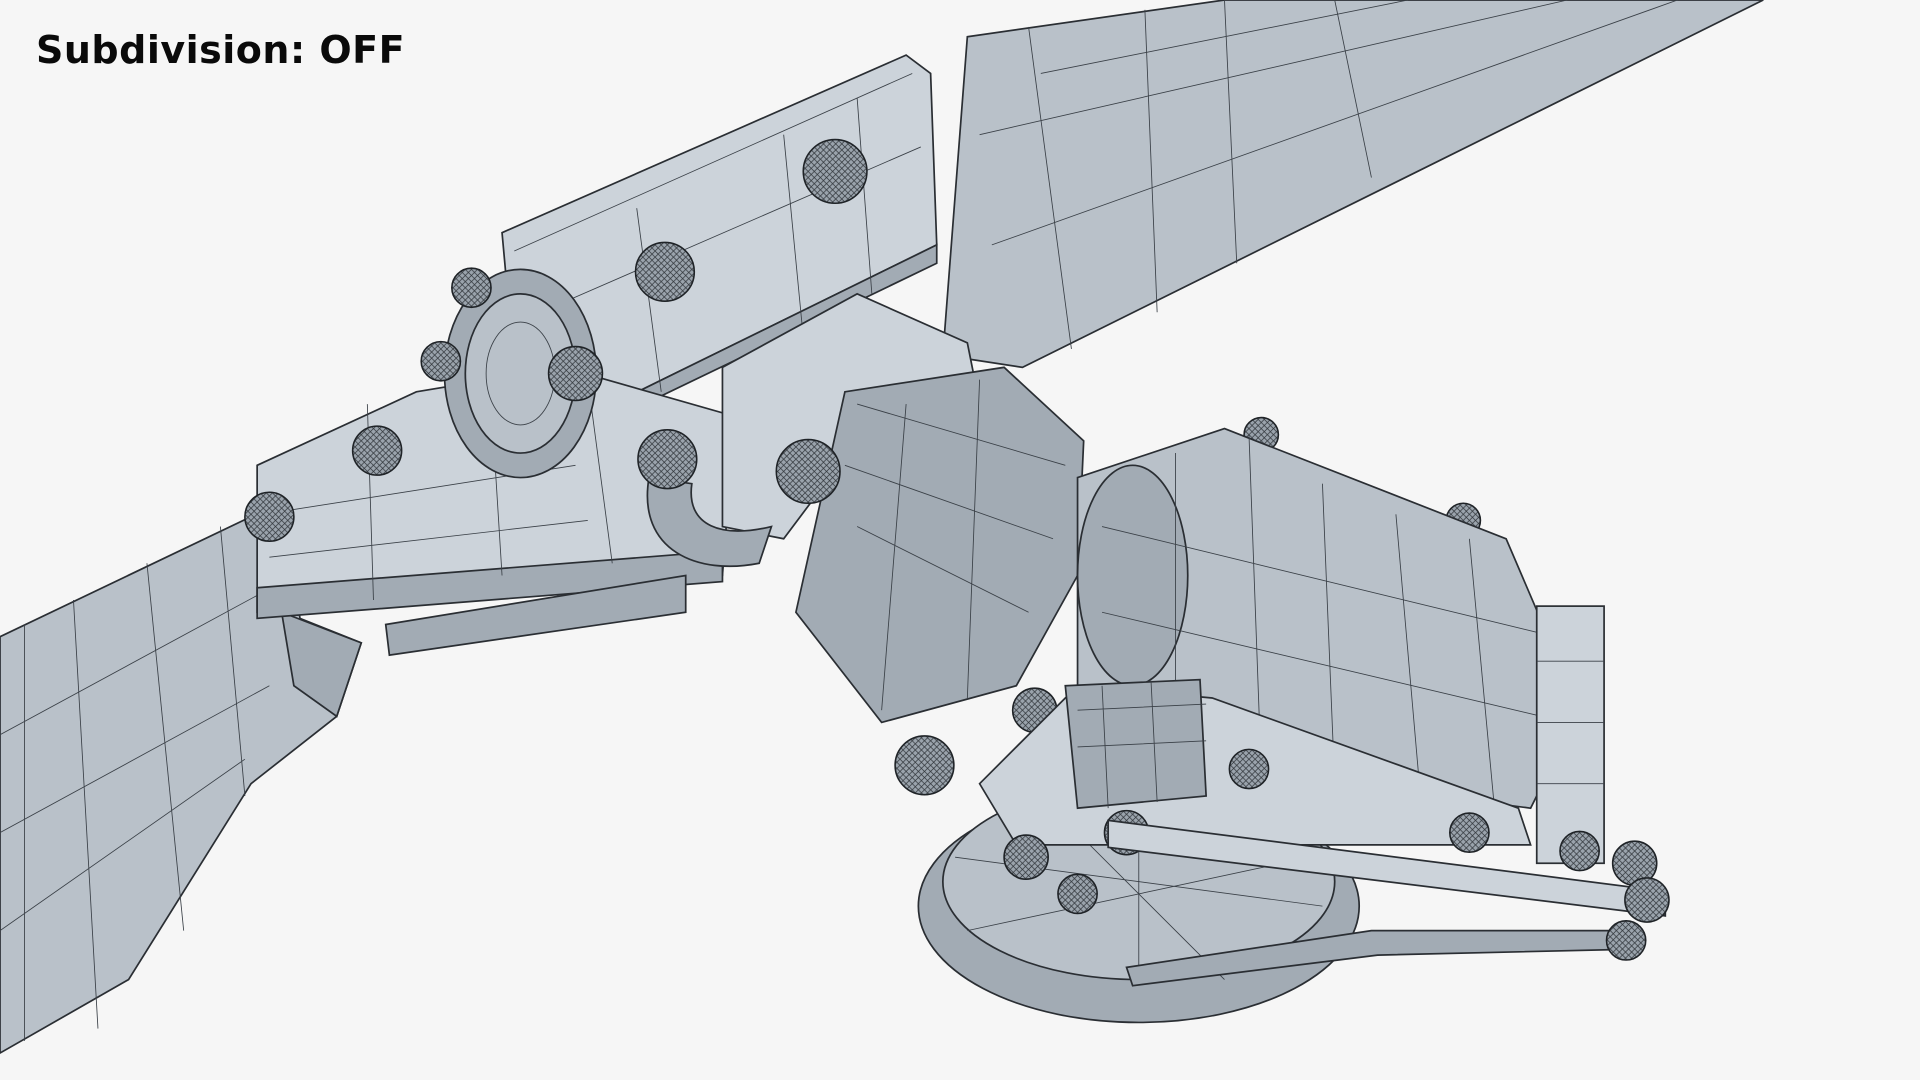  Describe the element at coordinates (221, 50) in the screenshot. I see `subdivision-status-label: Subdivision: OFF` at that location.